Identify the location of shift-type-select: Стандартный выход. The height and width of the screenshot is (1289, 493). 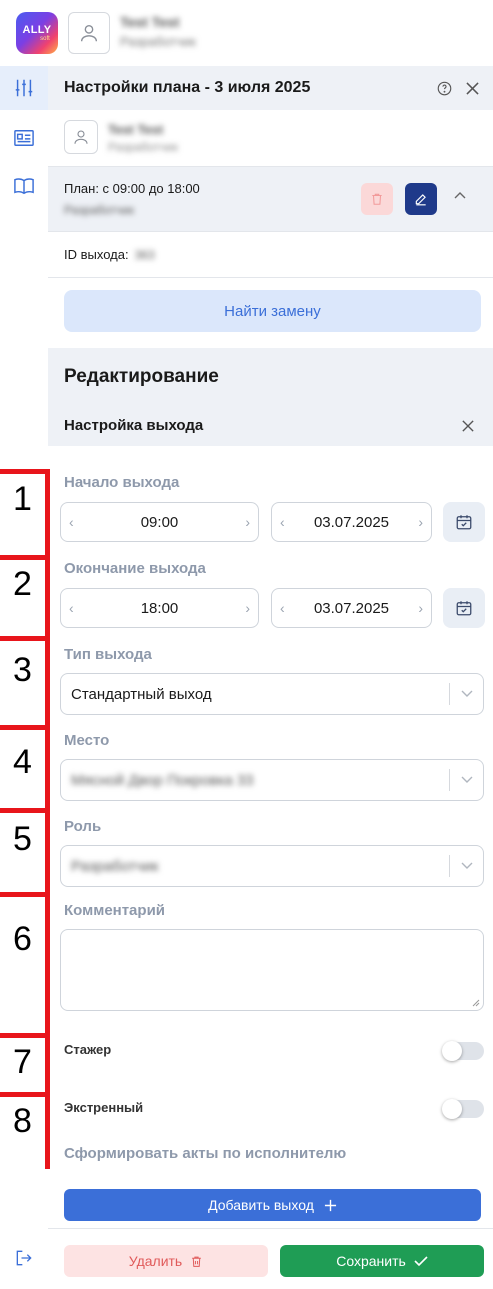
(272, 694).